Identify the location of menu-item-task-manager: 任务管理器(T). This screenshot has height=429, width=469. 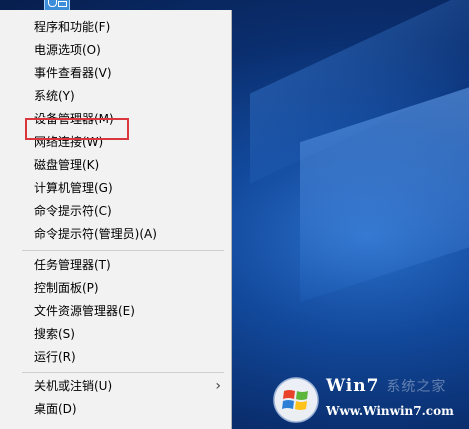
(115, 265).